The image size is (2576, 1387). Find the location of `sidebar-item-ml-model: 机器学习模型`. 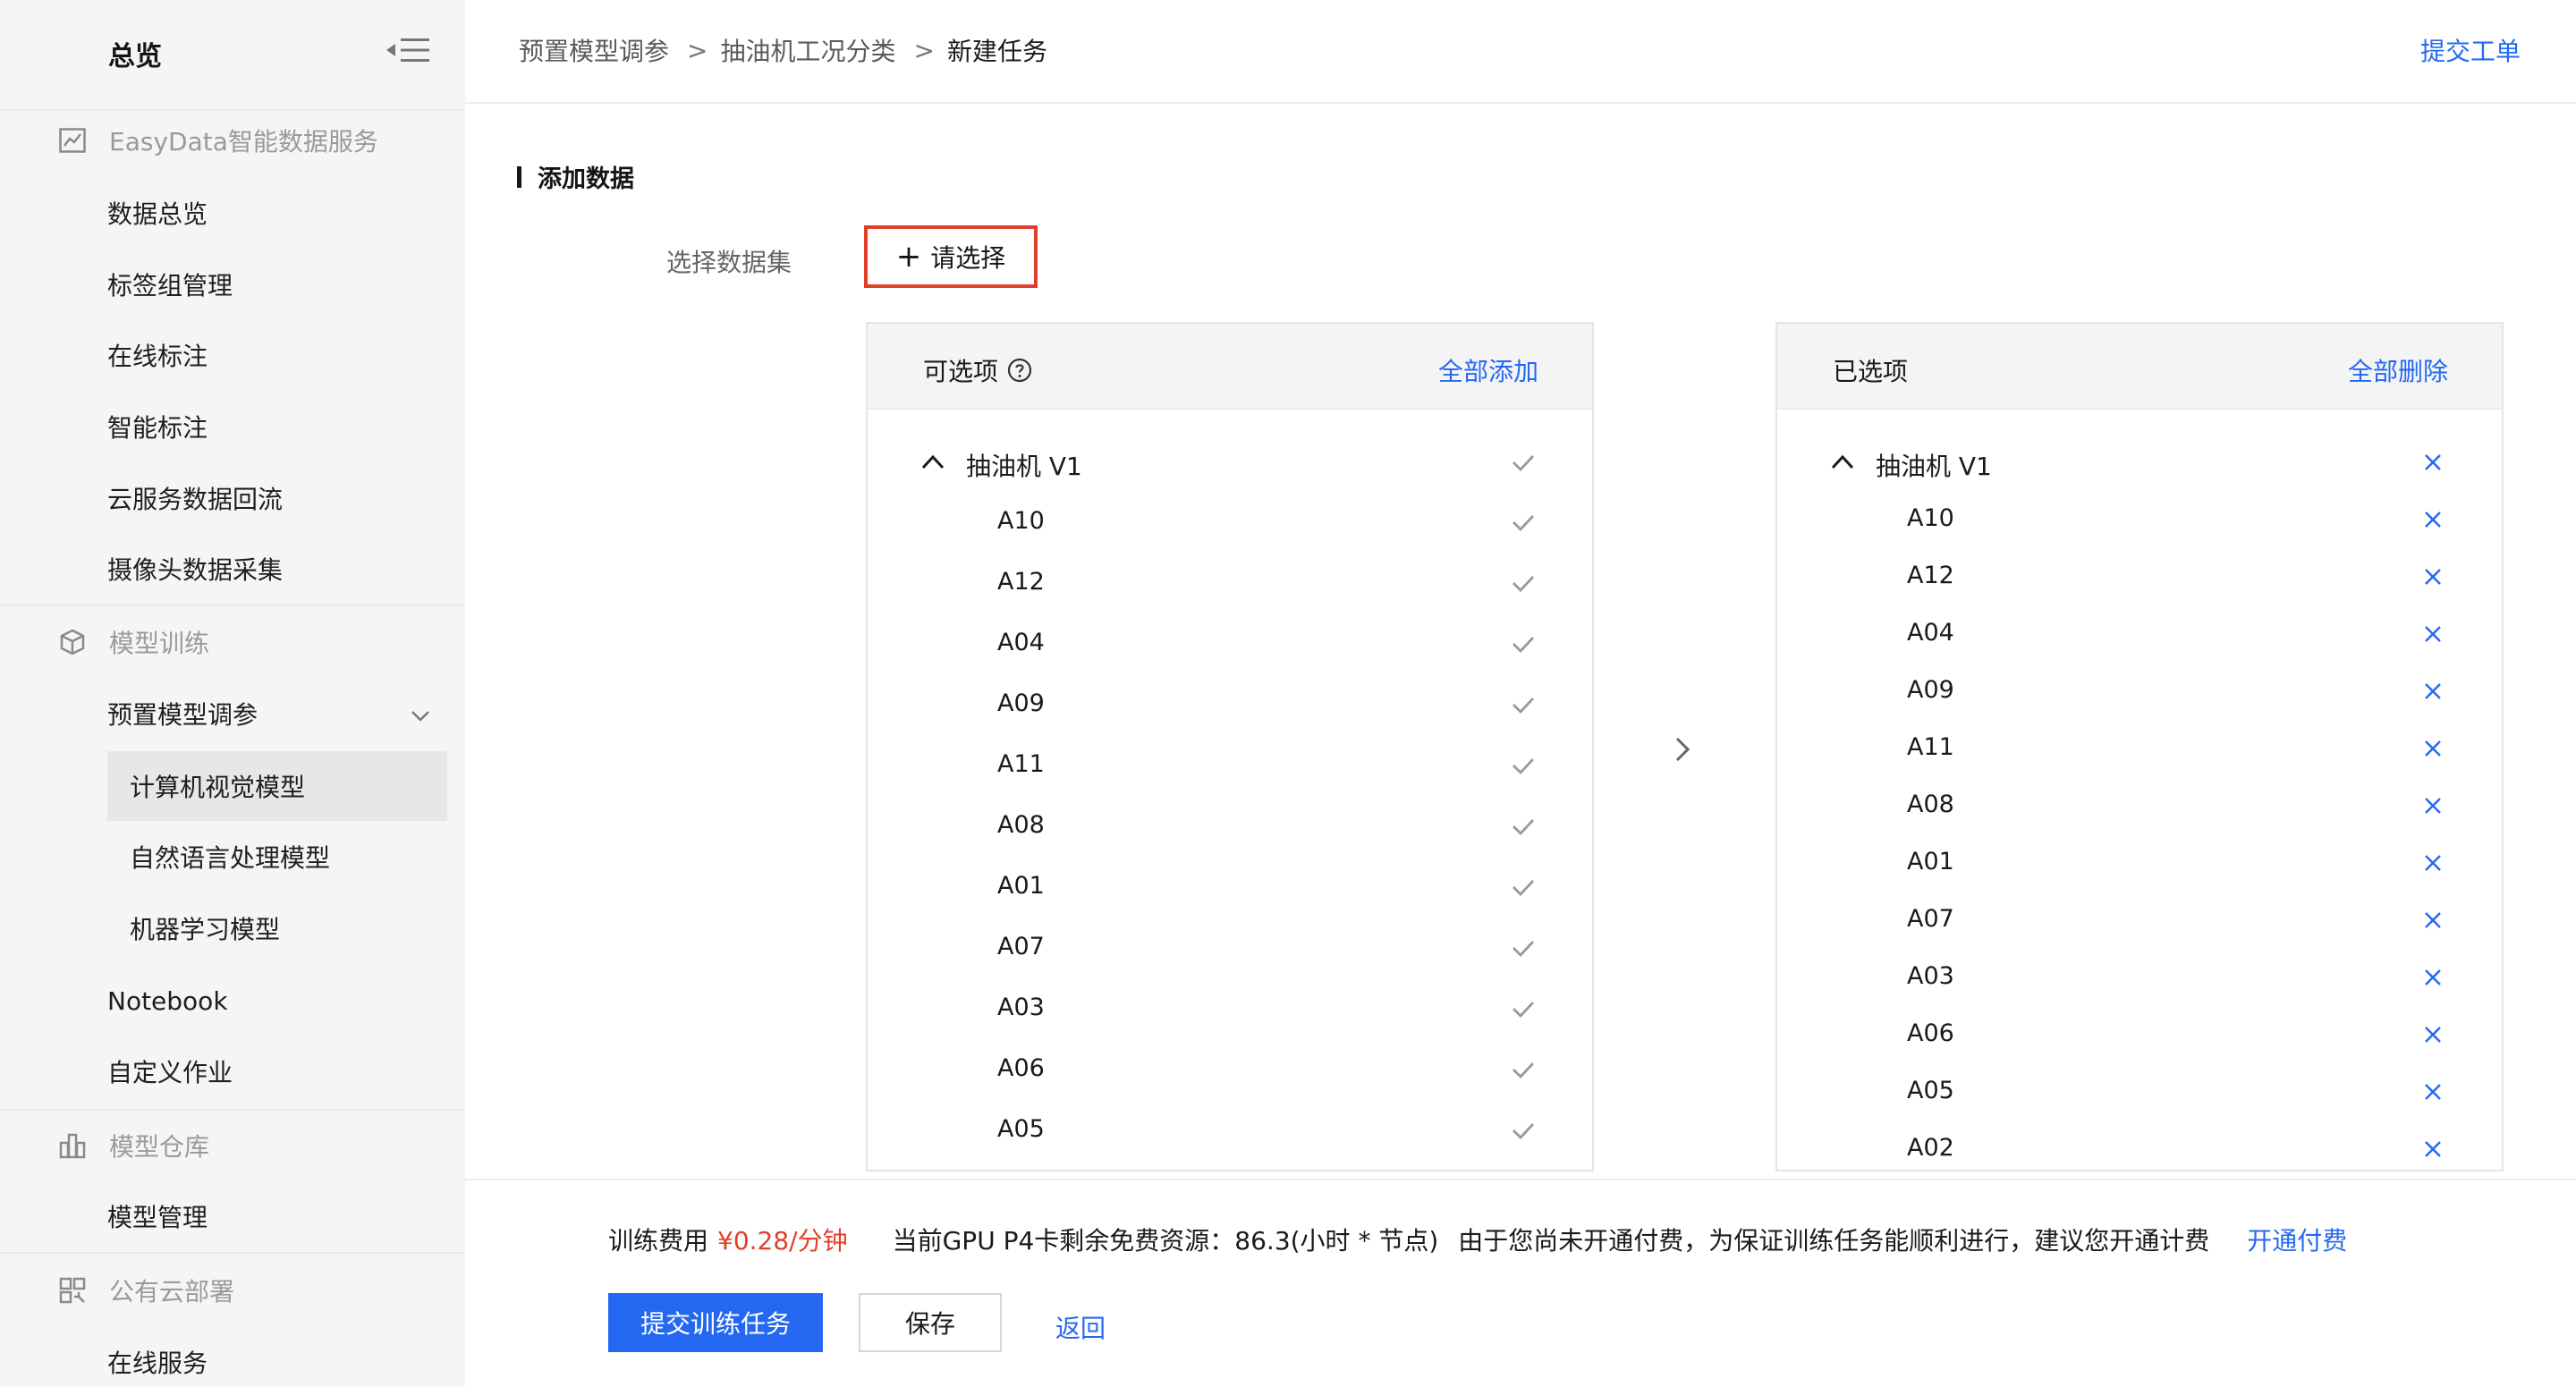

sidebar-item-ml-model: 机器学习模型 is located at coordinates (277, 928).